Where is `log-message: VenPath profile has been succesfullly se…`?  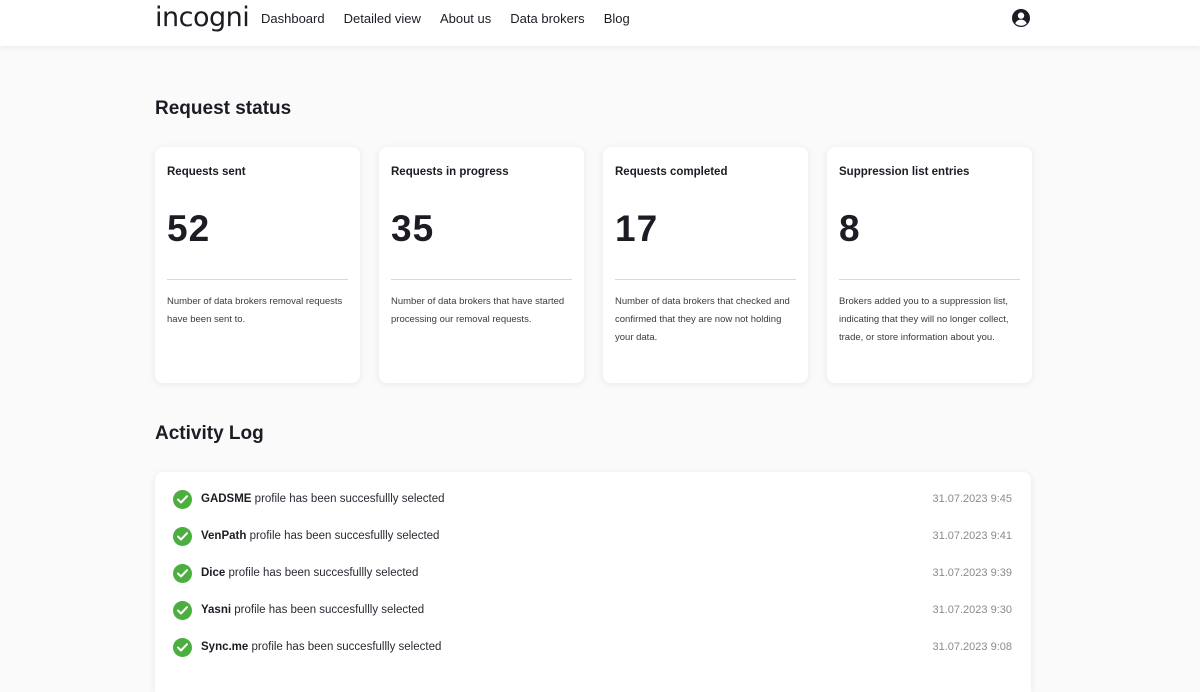 log-message: VenPath profile has been succesfullly se… is located at coordinates (320, 536).